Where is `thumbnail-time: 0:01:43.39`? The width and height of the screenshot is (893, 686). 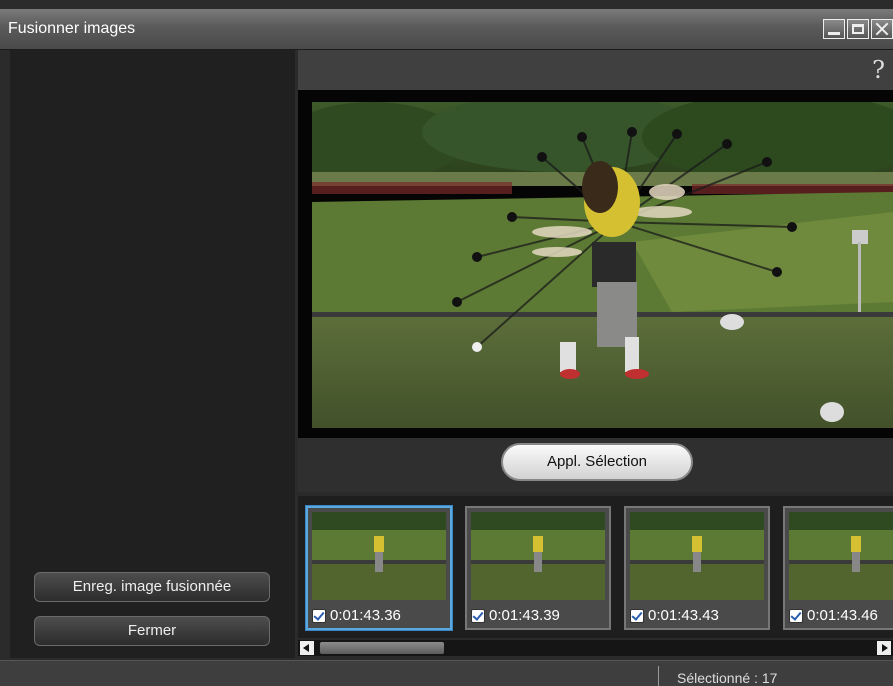
thumbnail-time: 0:01:43.39 is located at coordinates (524, 615).